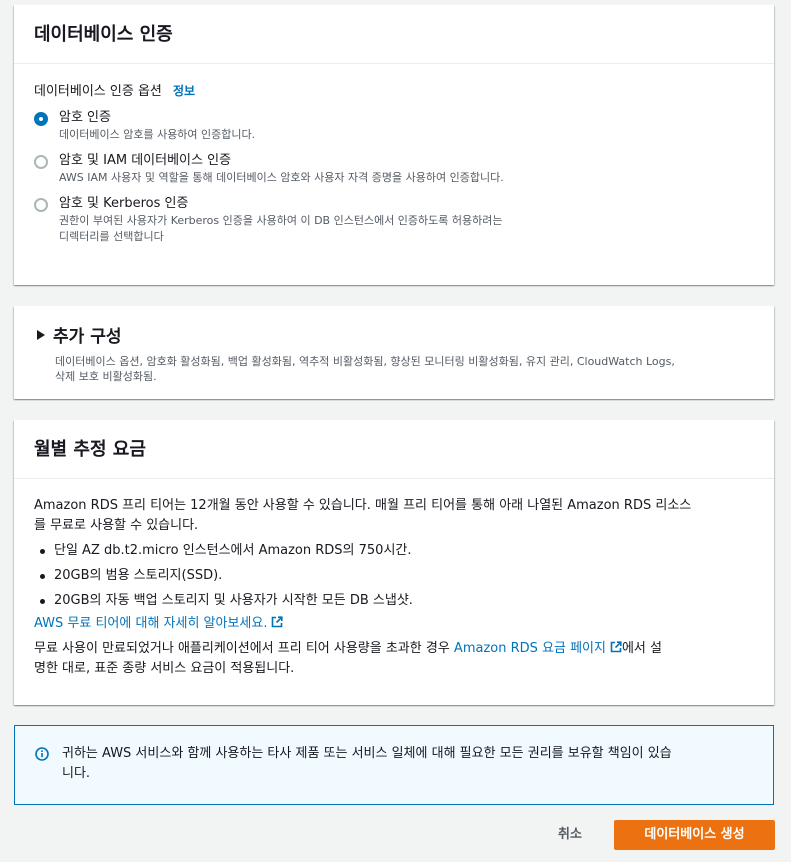  I want to click on auth-options-label: 데이터베이스 인증 옵션, so click(98, 91).